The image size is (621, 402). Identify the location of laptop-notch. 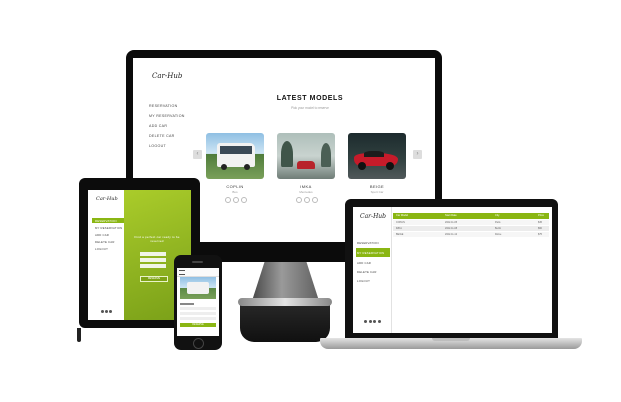
(451, 339).